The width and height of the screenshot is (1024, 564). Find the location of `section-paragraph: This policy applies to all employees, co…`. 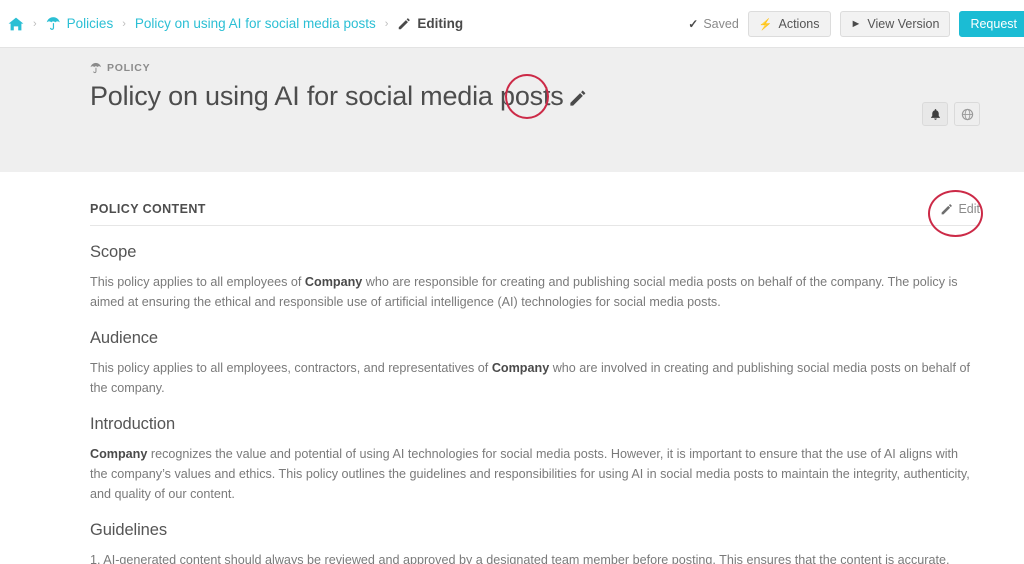

section-paragraph: This policy applies to all employees, co… is located at coordinates (530, 378).